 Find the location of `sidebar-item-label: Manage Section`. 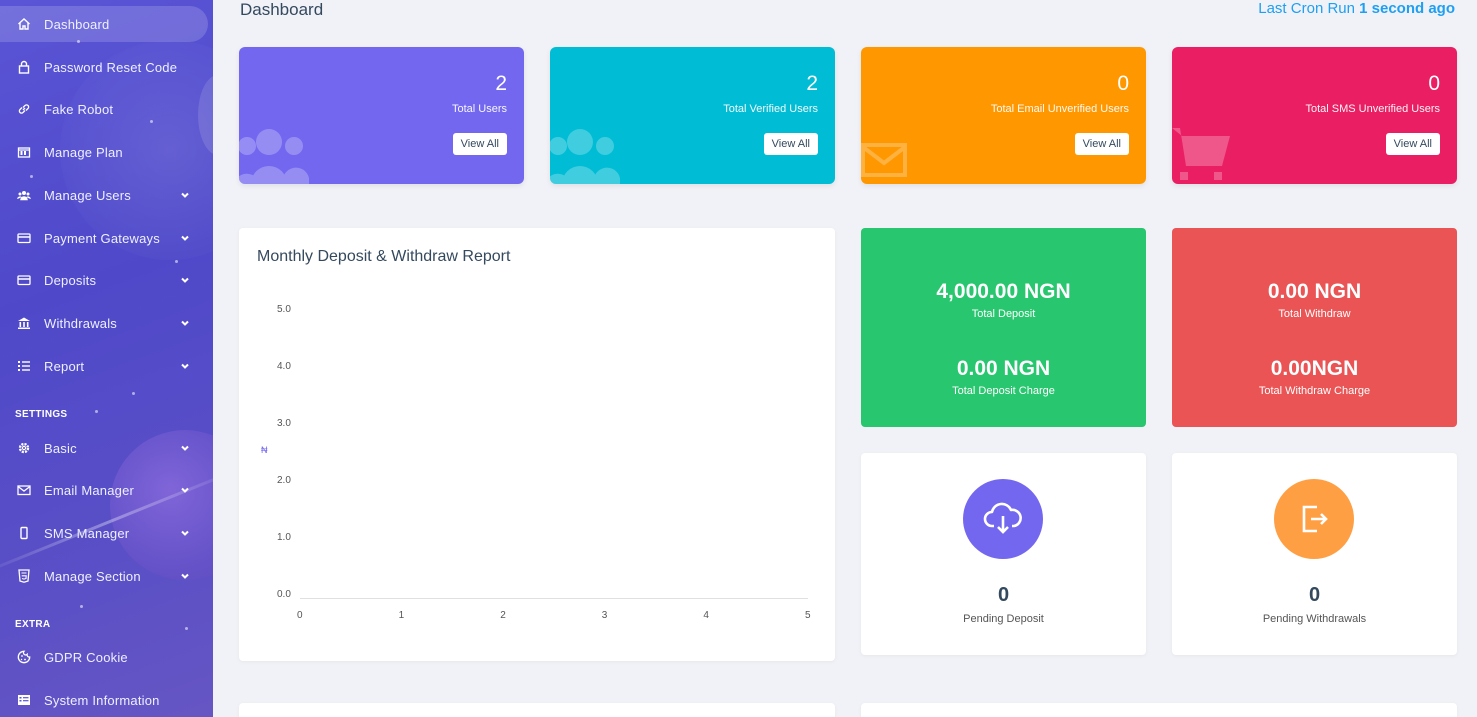

sidebar-item-label: Manage Section is located at coordinates (92, 576).